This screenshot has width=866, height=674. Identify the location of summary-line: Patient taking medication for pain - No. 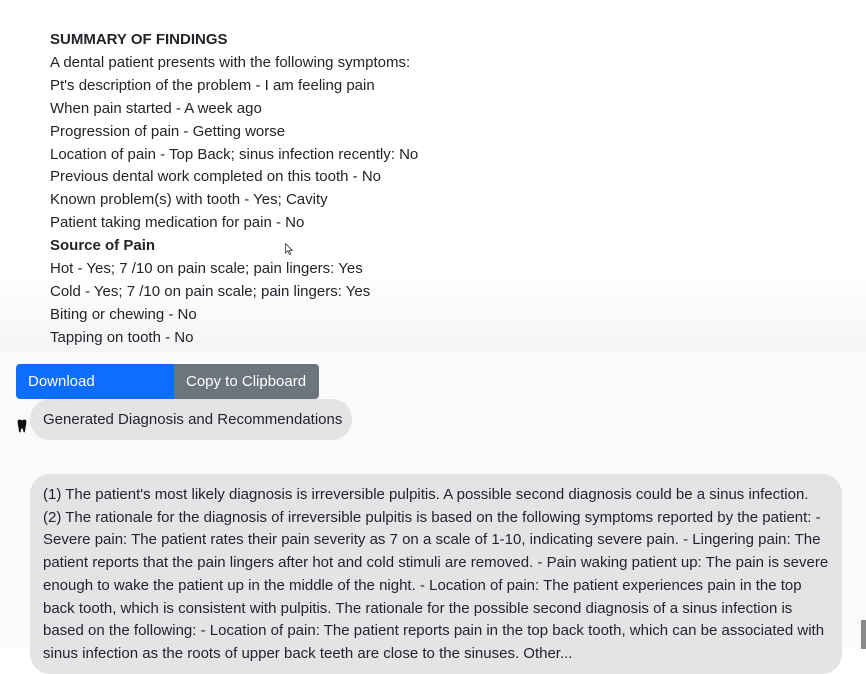
(177, 223).